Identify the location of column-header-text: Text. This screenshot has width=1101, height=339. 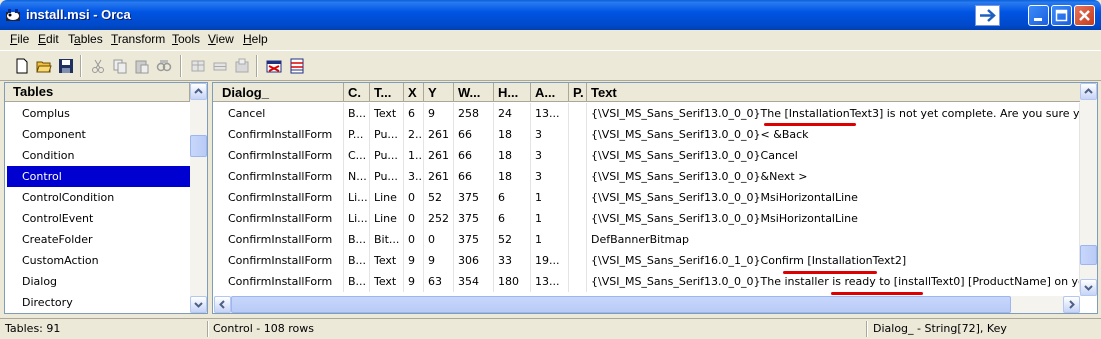
(833, 92).